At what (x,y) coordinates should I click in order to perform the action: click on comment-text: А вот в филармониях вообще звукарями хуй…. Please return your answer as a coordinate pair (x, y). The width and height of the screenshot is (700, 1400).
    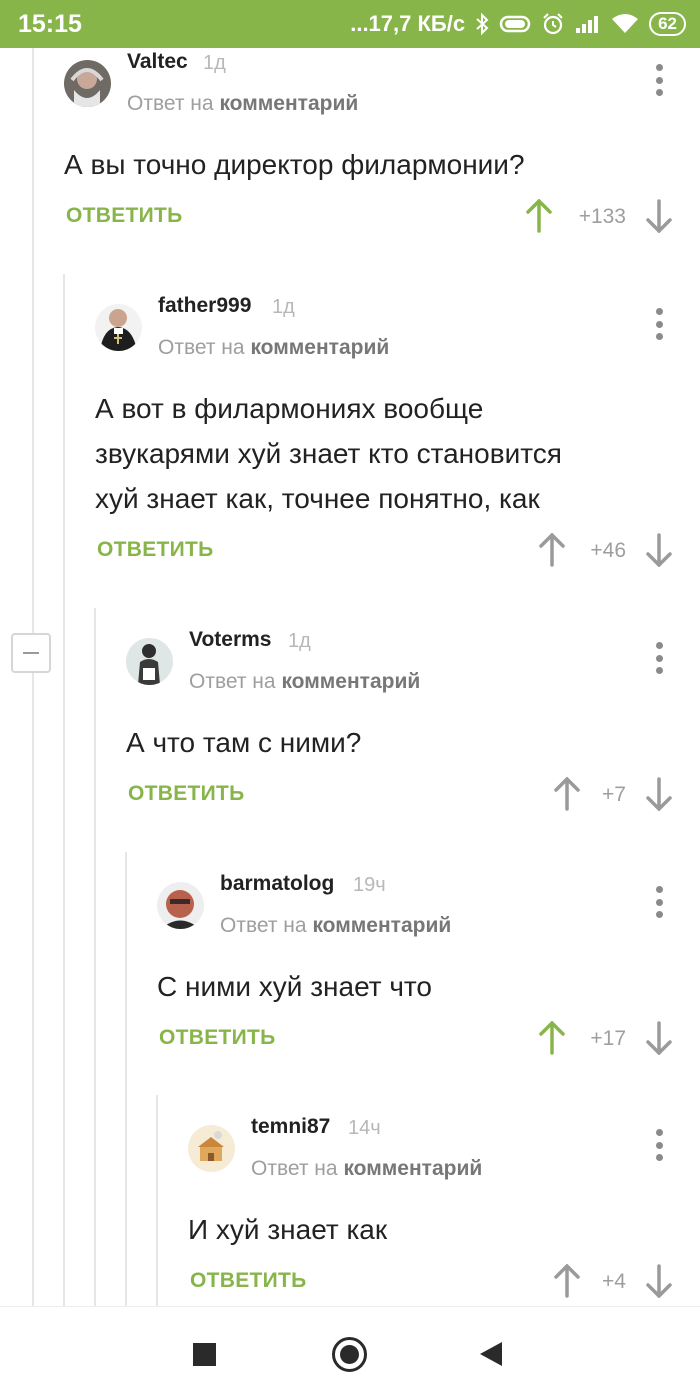
    Looking at the image, I should click on (328, 453).